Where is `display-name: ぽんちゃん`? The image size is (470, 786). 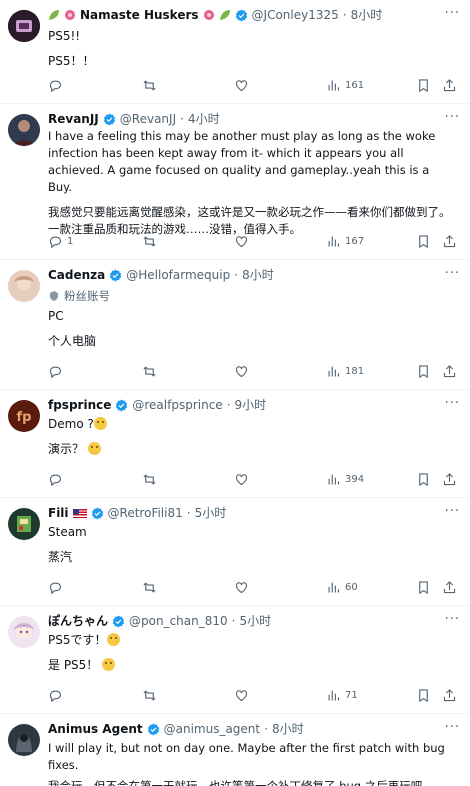 display-name: ぽんちゃん is located at coordinates (78, 621).